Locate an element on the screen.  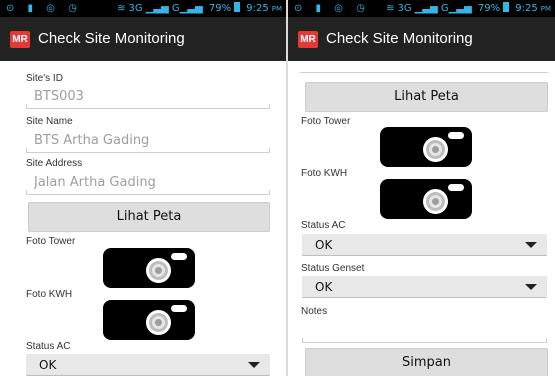
notes-field is located at coordinates (424, 331).